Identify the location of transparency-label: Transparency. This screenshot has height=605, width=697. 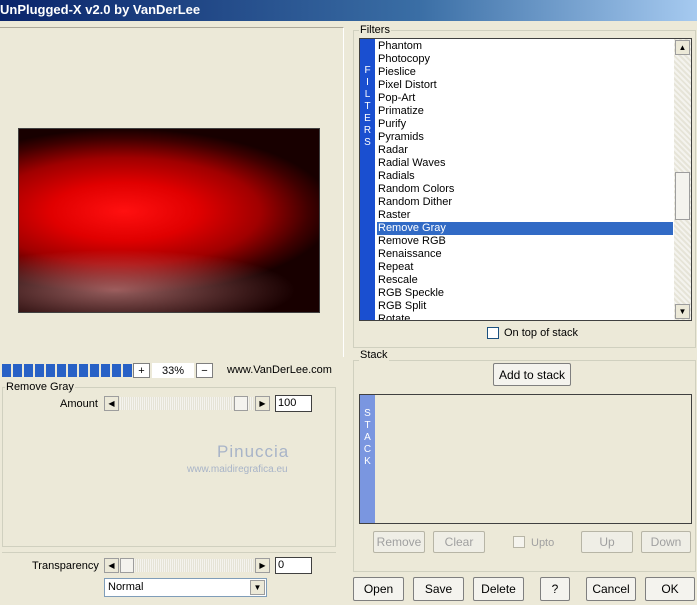
(65, 566).